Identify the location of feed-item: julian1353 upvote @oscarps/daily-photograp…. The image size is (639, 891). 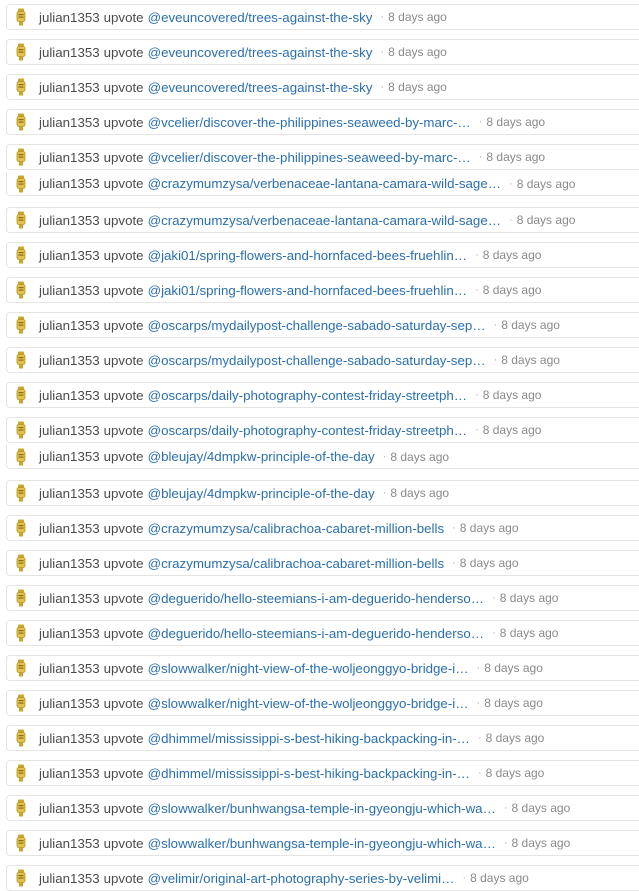
(322, 395).